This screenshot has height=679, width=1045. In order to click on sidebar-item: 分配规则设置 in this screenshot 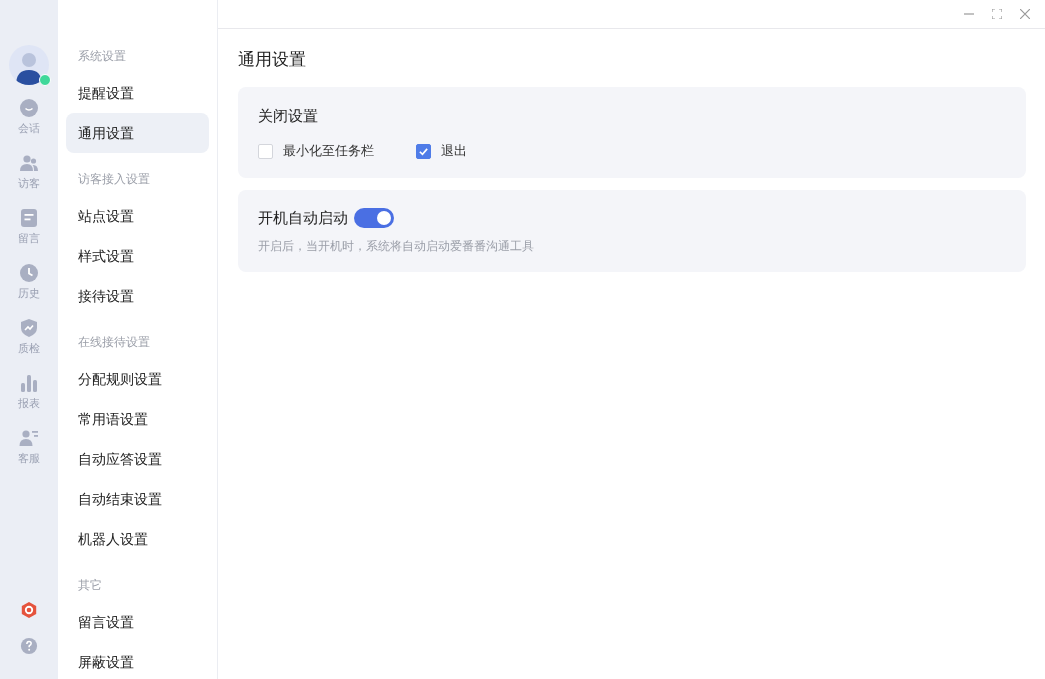, I will do `click(137, 379)`.